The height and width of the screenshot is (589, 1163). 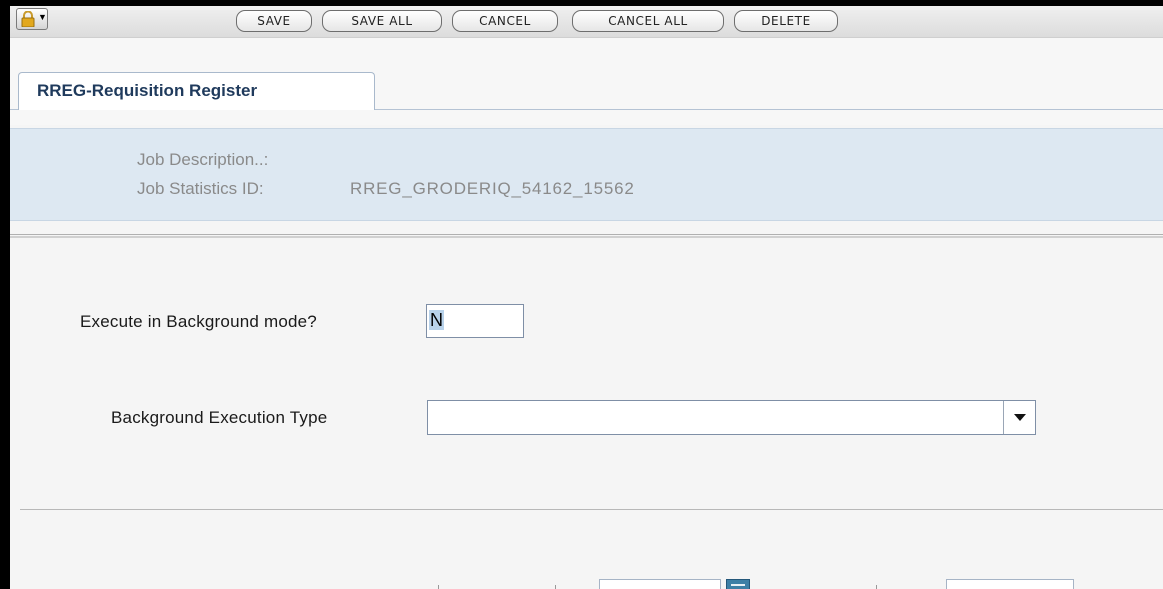 I want to click on execution-type-label: Background Execution Type, so click(x=219, y=417).